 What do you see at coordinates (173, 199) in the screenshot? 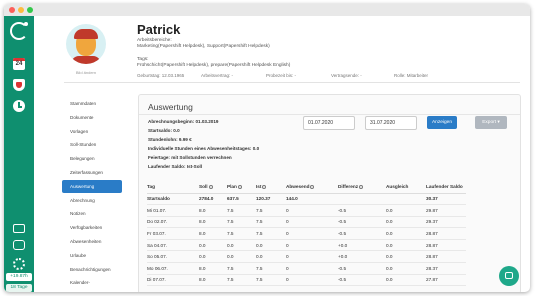
I see `table-cell: Startsaldo` at bounding box center [173, 199].